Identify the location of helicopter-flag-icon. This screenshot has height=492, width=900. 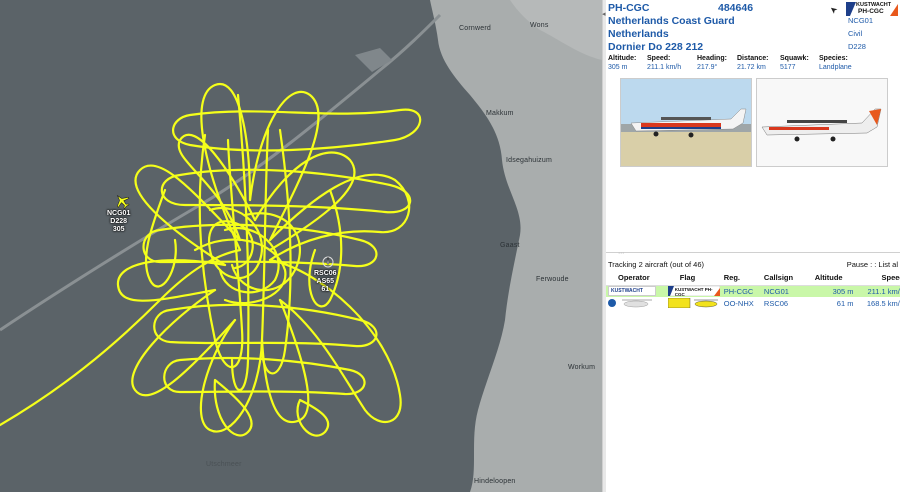
(693, 303).